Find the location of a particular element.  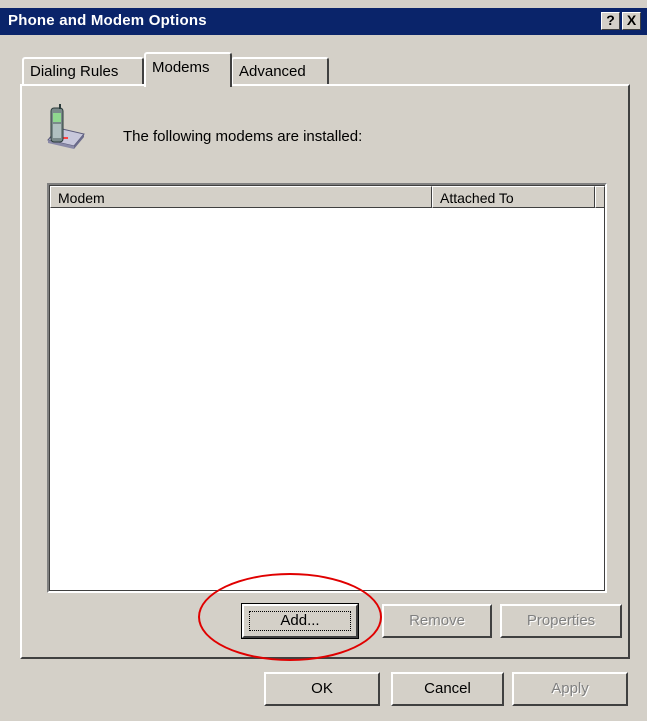

tab-modems-label: Modems is located at coordinates (181, 67).